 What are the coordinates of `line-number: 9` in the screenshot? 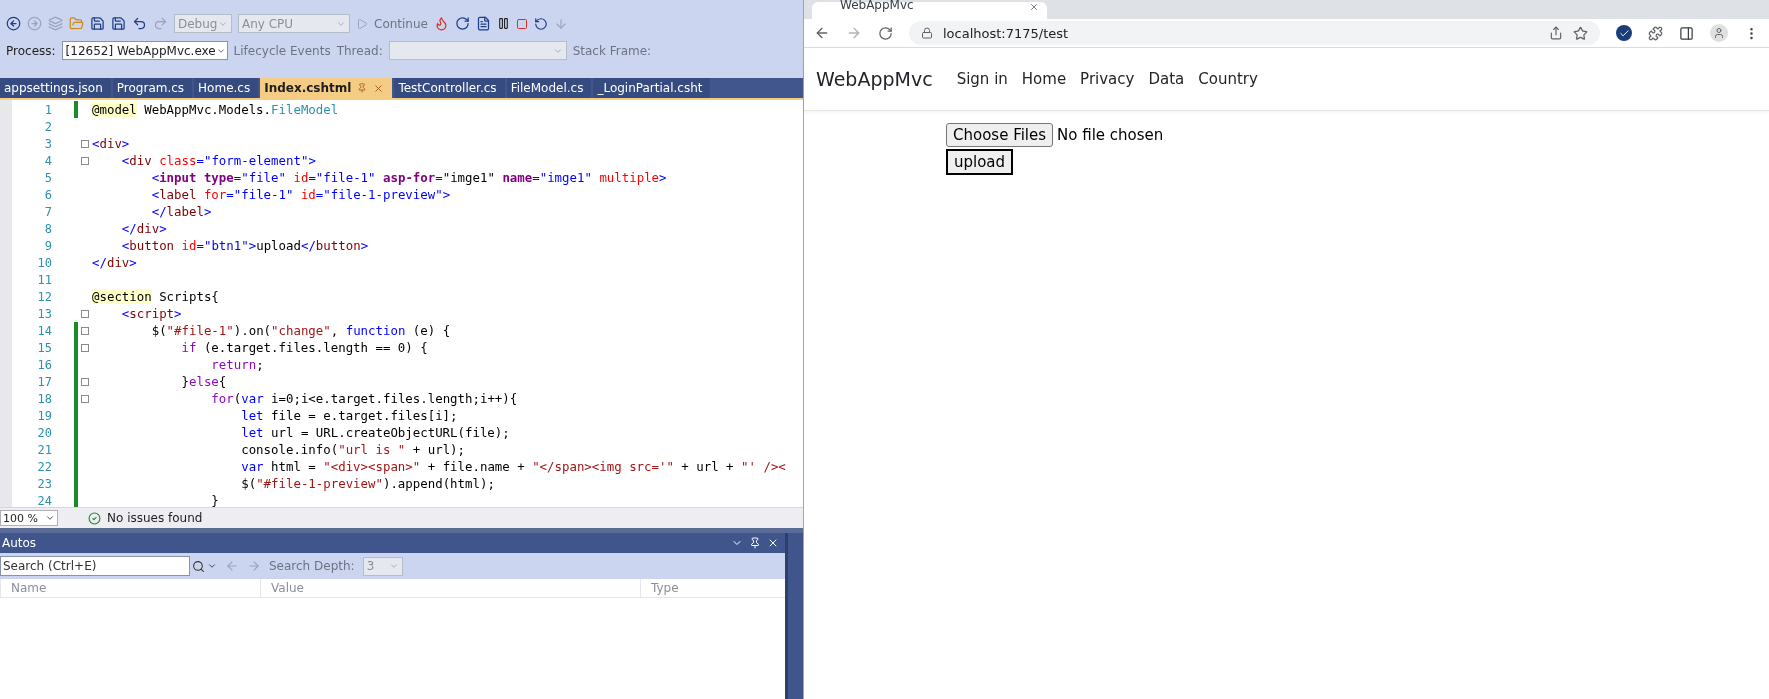 It's located at (47, 245).